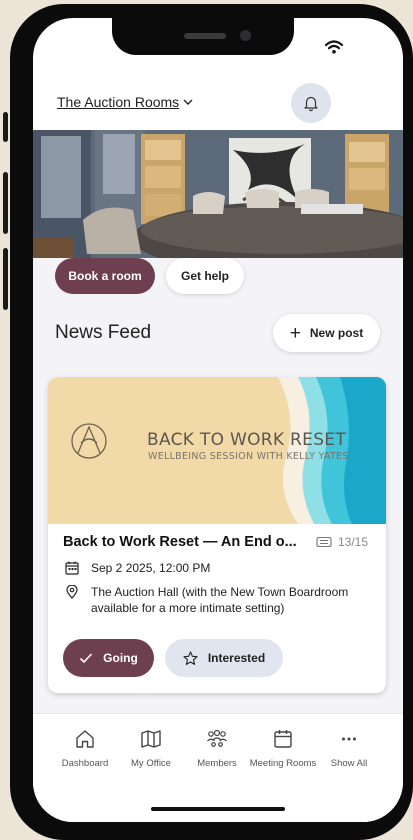 The width and height of the screenshot is (413, 840). Describe the element at coordinates (85, 763) in the screenshot. I see `tab-dashboard-label: Dashboard` at that location.